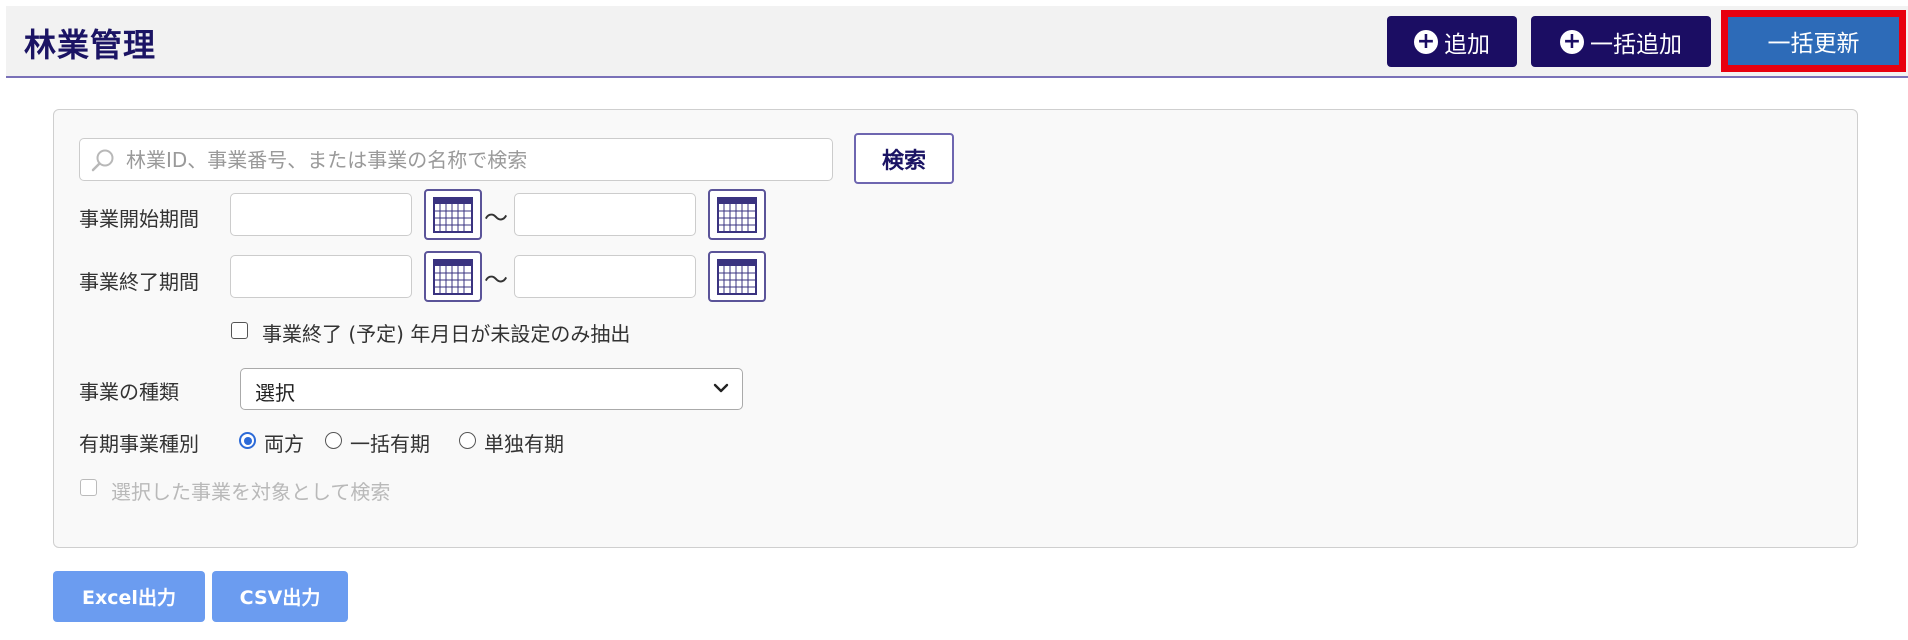  What do you see at coordinates (247, 440) in the screenshot?
I see `periodic-both-radio` at bounding box center [247, 440].